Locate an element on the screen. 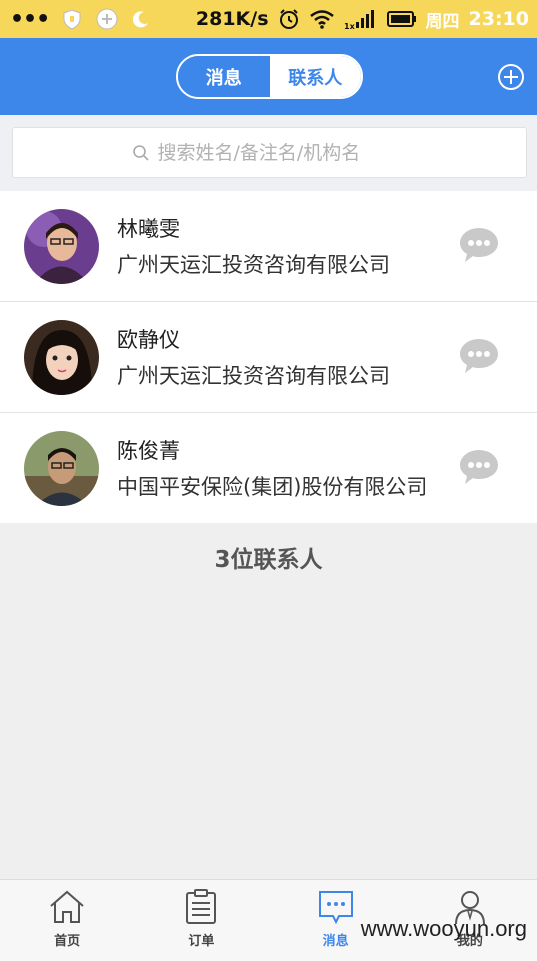  contact-name: 欧静仪 is located at coordinates (148, 340).